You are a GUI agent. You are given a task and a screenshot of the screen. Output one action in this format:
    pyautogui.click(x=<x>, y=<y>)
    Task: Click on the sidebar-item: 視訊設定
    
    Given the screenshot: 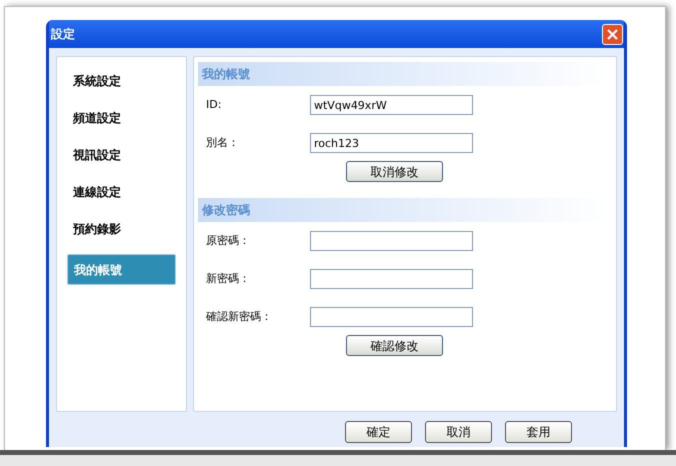 What is the action you would take?
    pyautogui.click(x=121, y=155)
    